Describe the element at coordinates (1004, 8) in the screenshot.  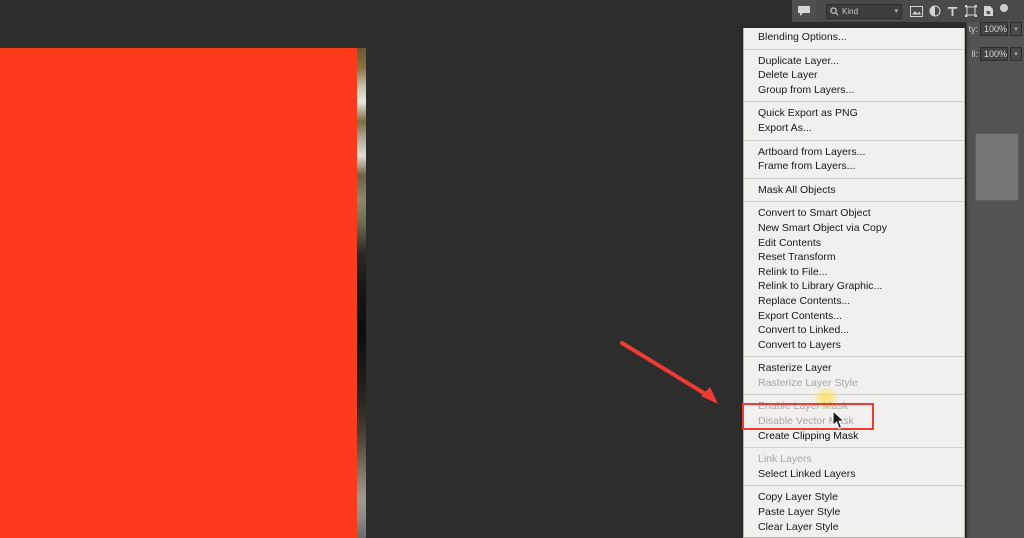
I see `filter-enable-toggle` at that location.